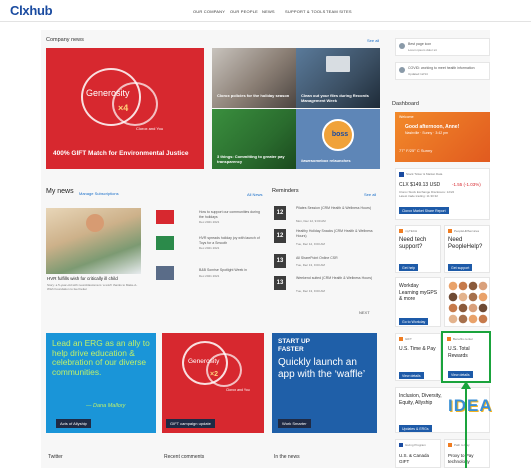 The height and width of the screenshot is (468, 531). Describe the element at coordinates (415, 428) in the screenshot. I see `updates-ergs-button: Updates & ERGs` at that location.